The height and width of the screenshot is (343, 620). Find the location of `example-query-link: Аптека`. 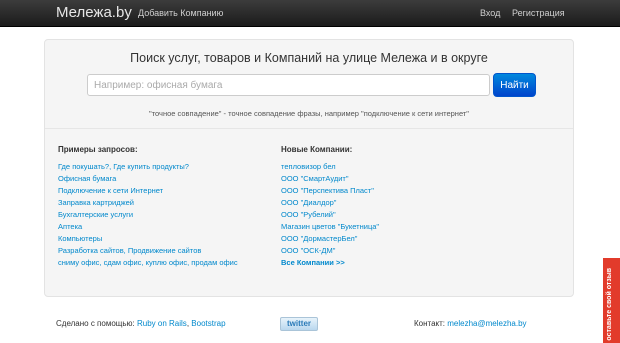

example-query-link: Аптека is located at coordinates (148, 227).